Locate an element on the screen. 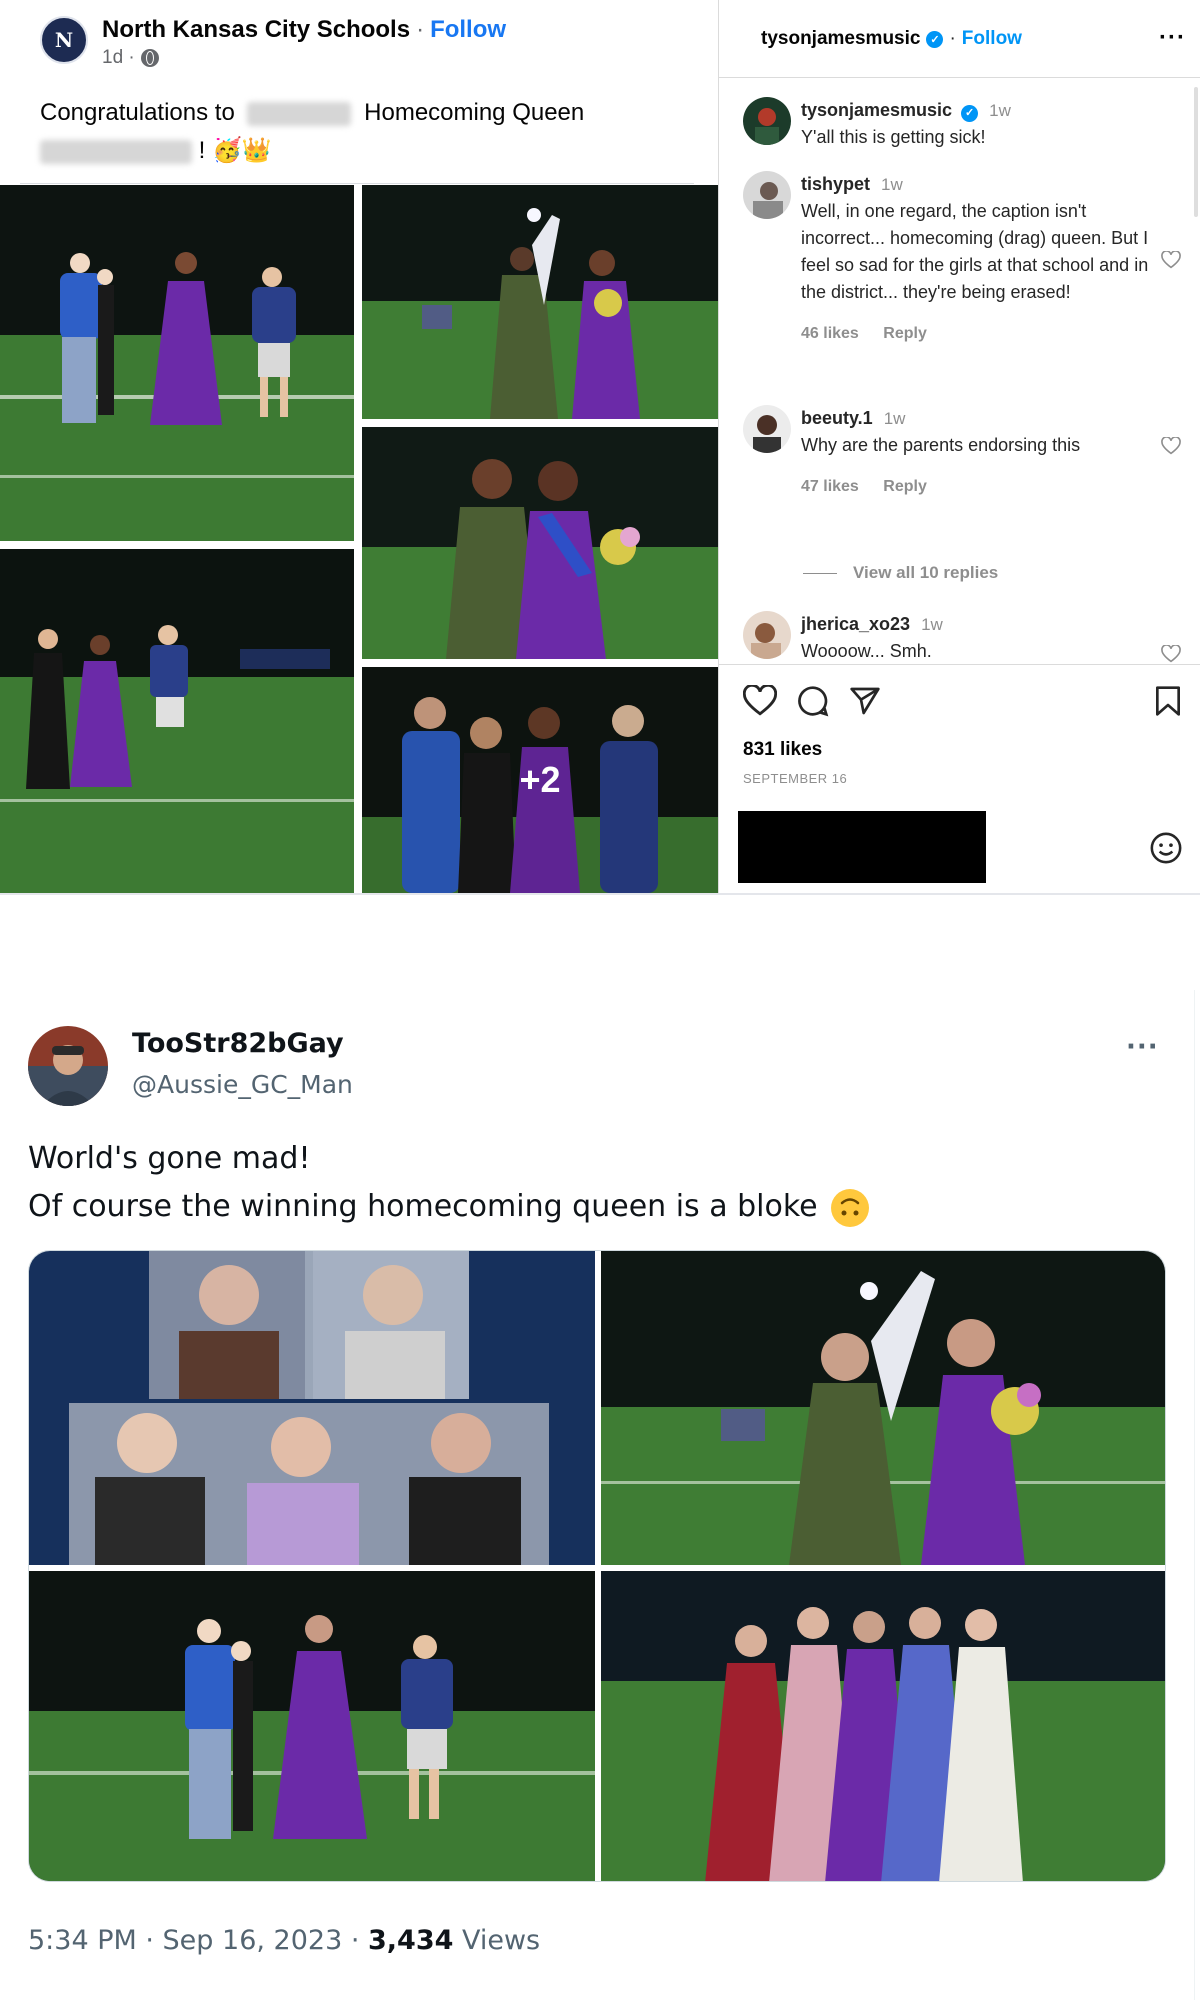  view-replies-button: View all 10 replies is located at coordinates (900, 573).